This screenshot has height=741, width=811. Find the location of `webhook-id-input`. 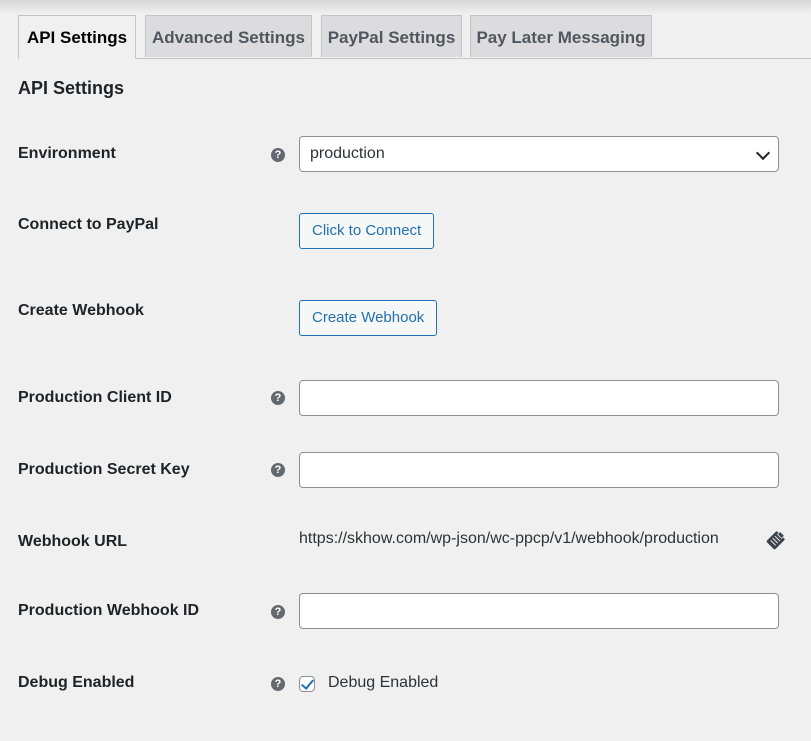

webhook-id-input is located at coordinates (539, 611).